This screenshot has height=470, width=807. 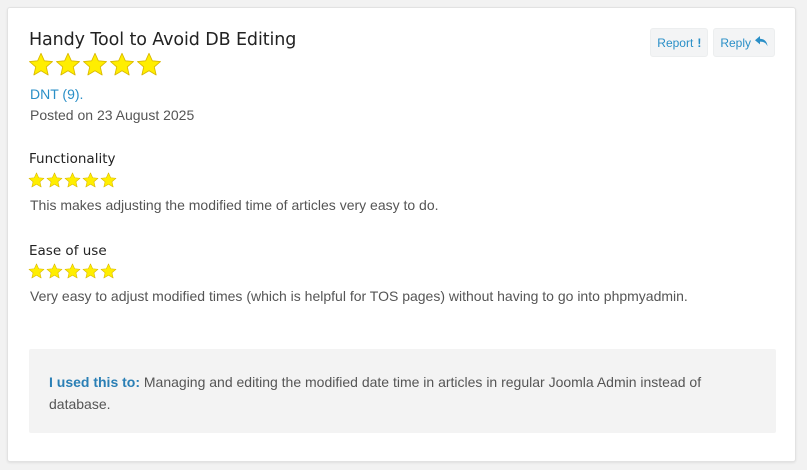 I want to click on reply-button: Reply, so click(x=744, y=42).